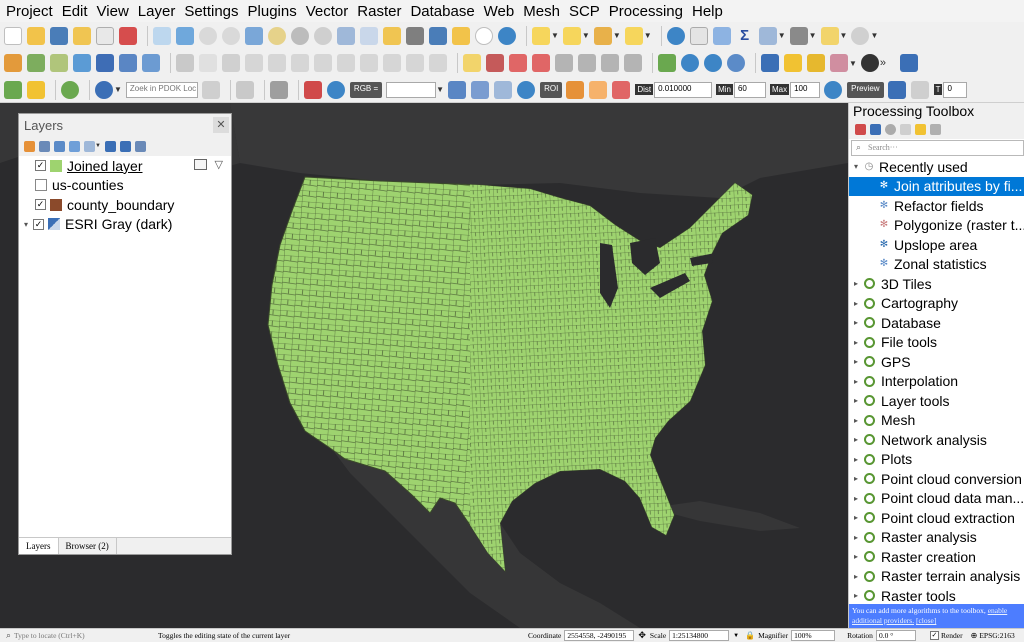  What do you see at coordinates (438, 35) in the screenshot?
I see `bookmark-icon` at bounding box center [438, 35].